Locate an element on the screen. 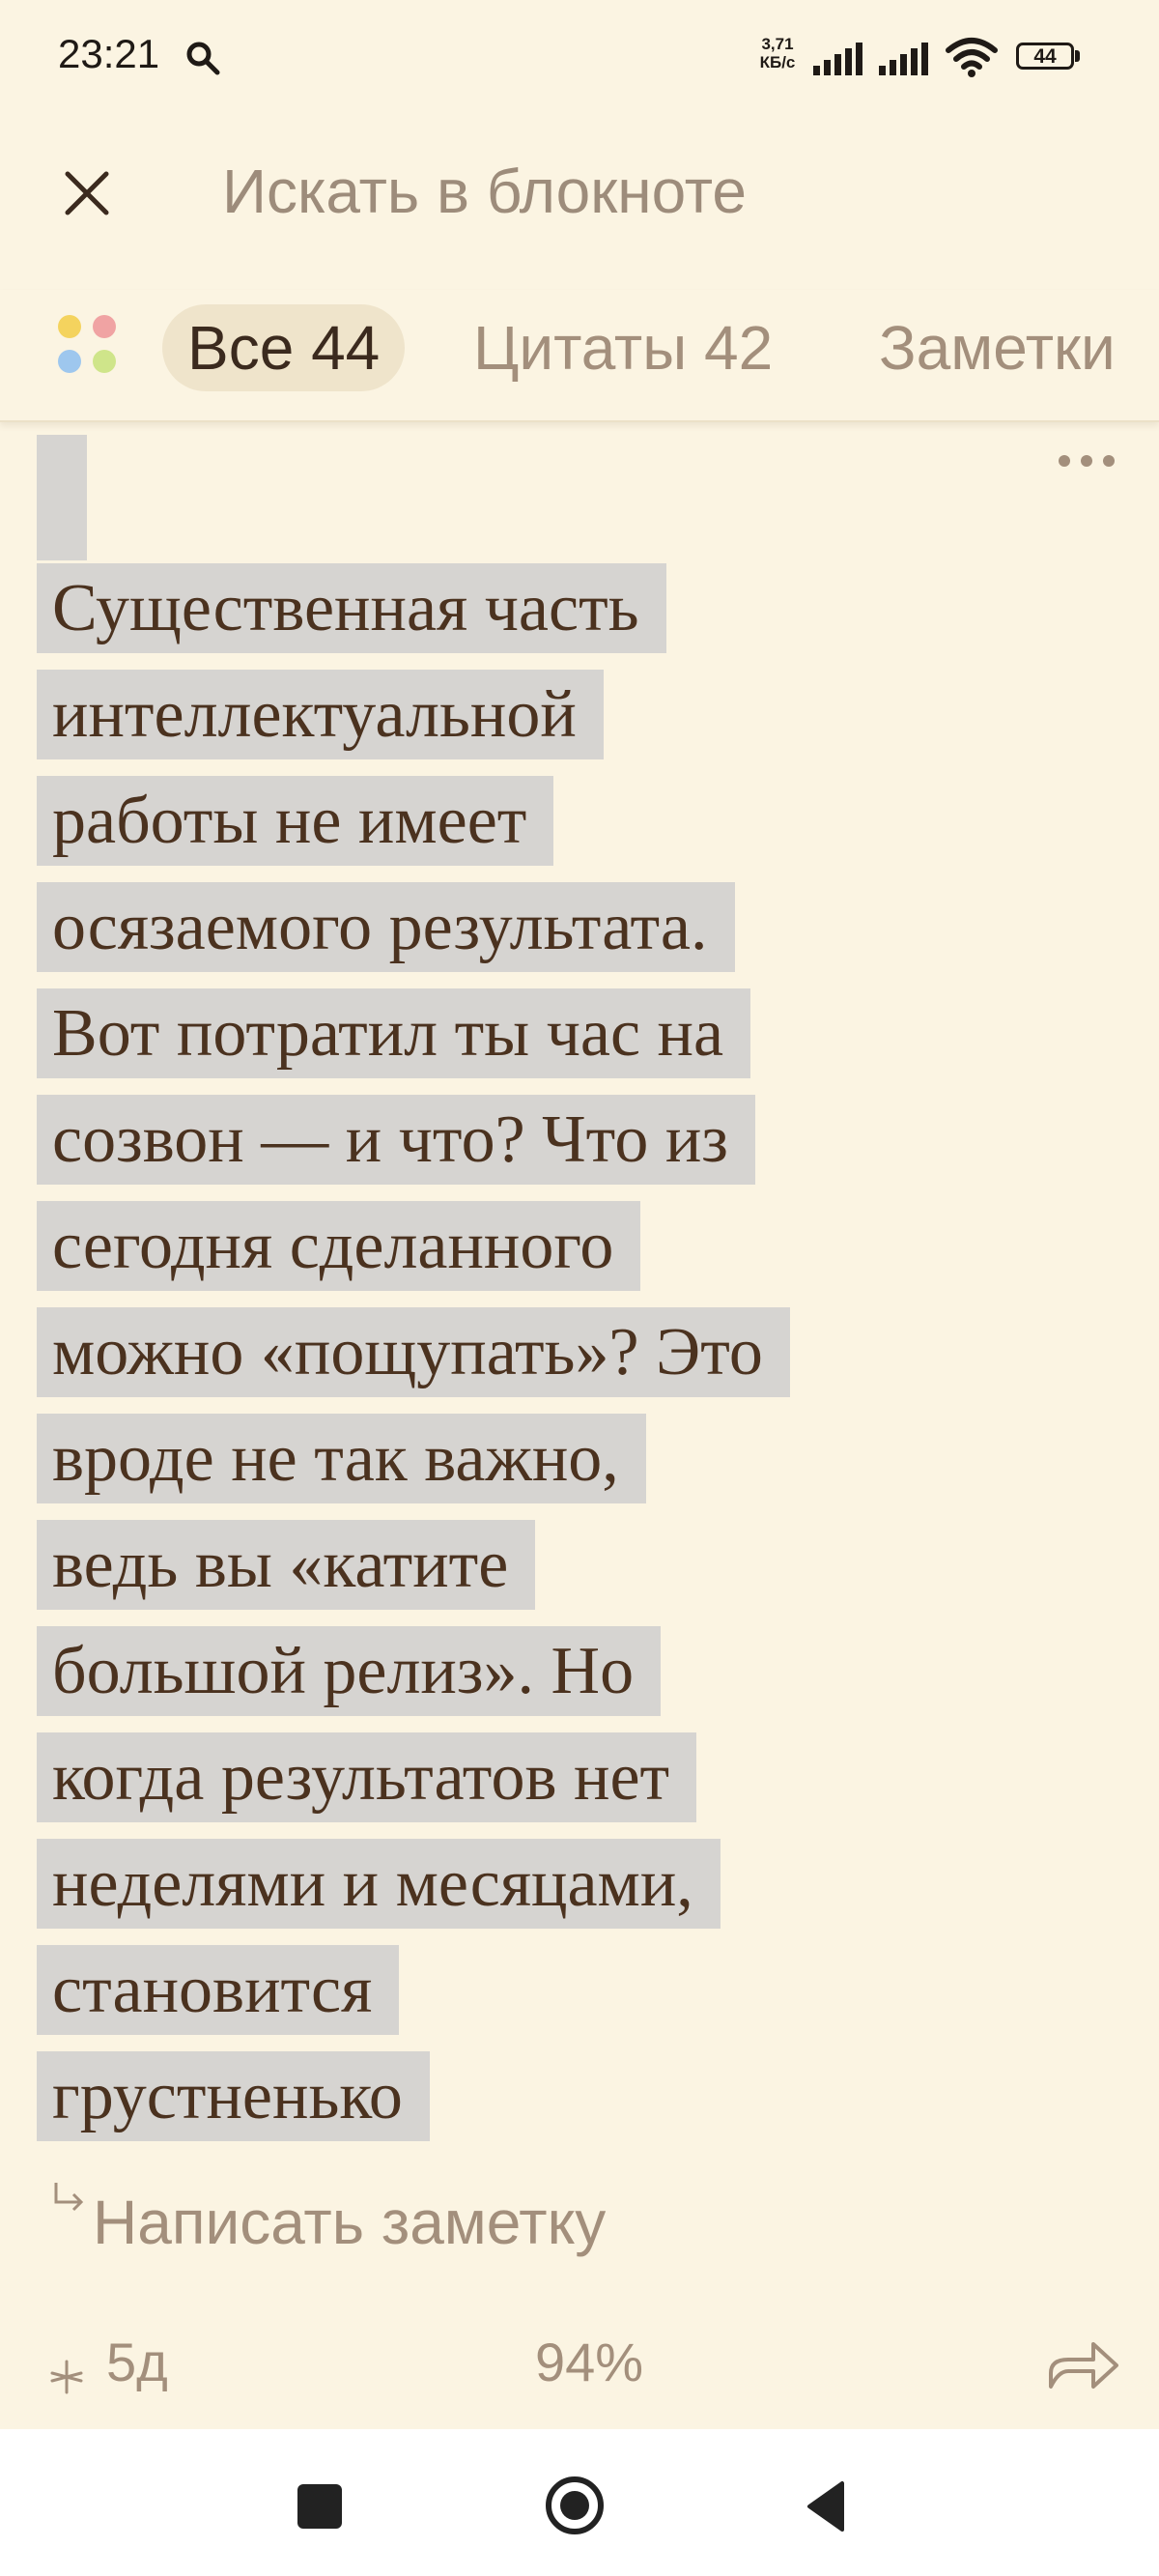  search-input is located at coordinates (657, 192).